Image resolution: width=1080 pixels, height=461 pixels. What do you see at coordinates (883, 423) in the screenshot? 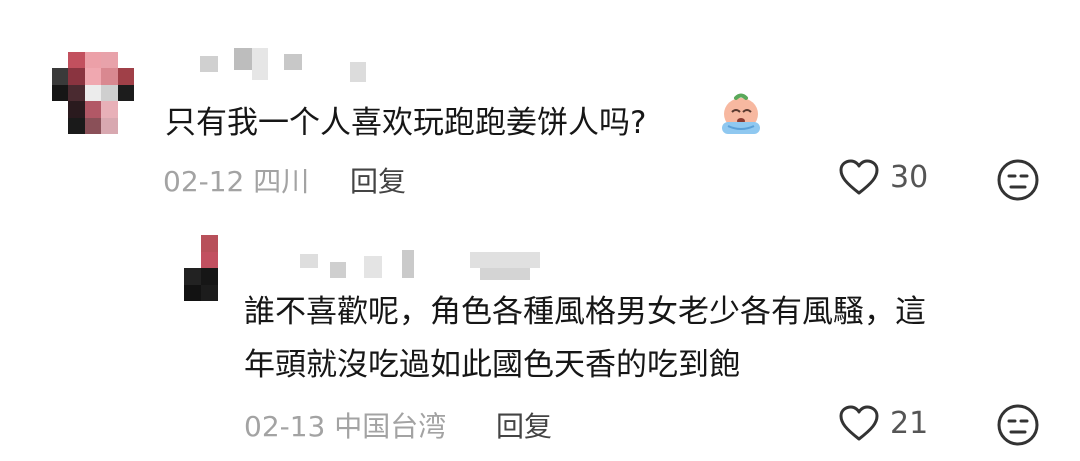
I see `reply-like-button: 21` at bounding box center [883, 423].